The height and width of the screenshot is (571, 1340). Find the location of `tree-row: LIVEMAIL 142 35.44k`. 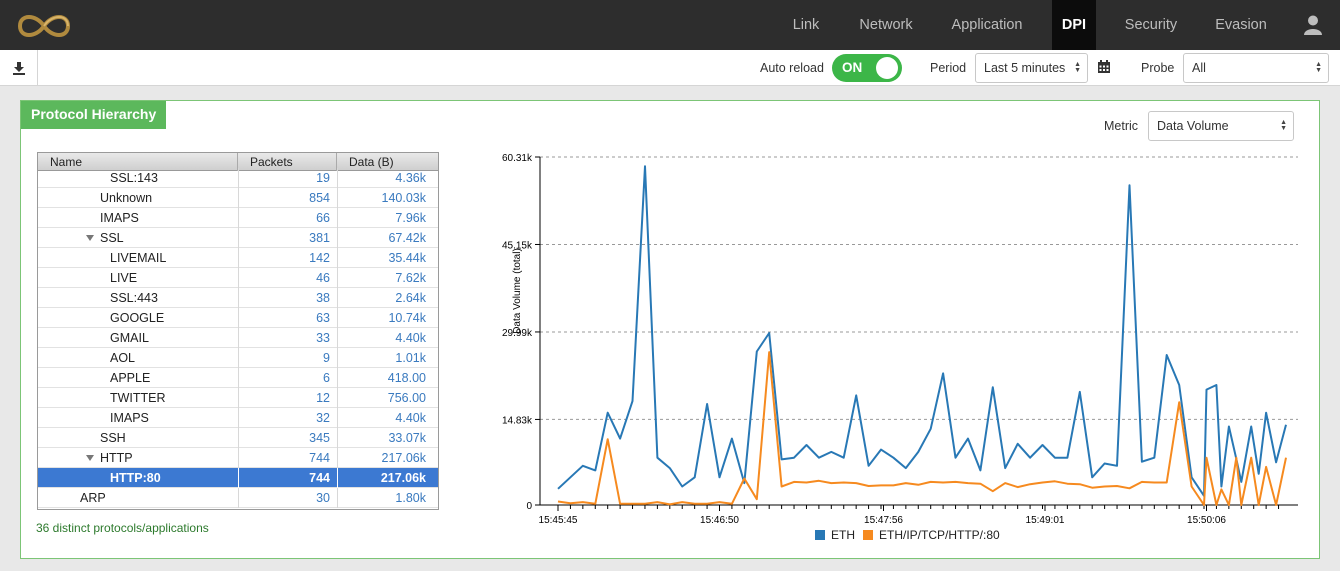

tree-row: LIVEMAIL 142 35.44k is located at coordinates (238, 258).